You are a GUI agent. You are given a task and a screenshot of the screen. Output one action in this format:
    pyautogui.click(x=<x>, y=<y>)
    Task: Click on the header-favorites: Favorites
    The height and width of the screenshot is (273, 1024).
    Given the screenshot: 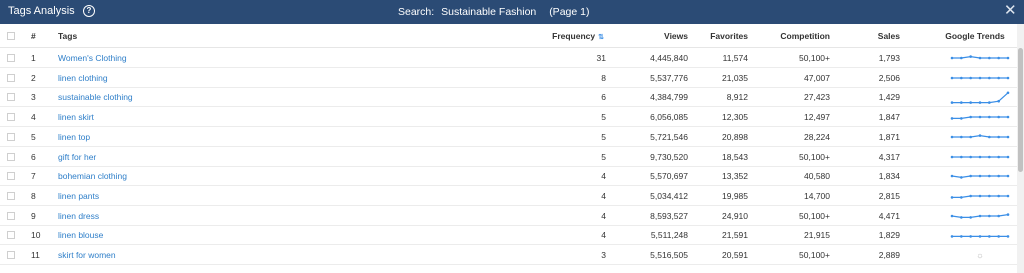 What is the action you would take?
    pyautogui.click(x=724, y=36)
    